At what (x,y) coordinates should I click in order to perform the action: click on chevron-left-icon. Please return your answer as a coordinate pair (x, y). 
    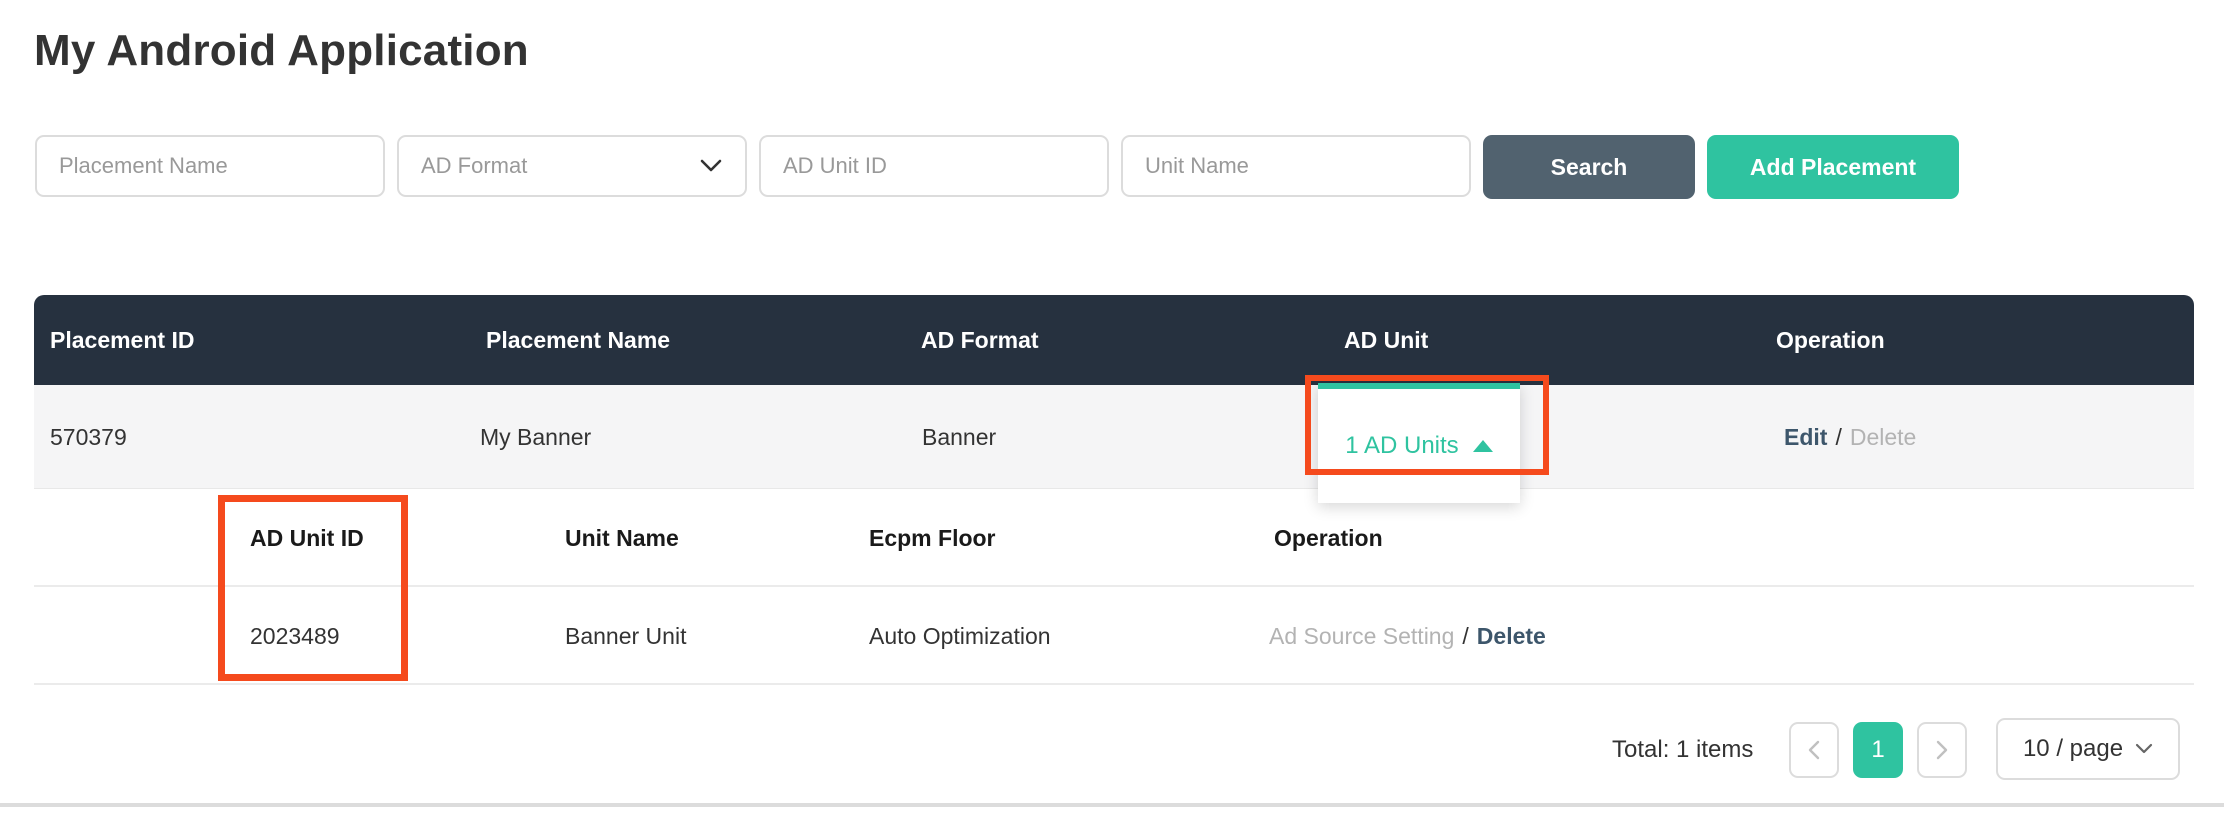
    Looking at the image, I should click on (1814, 750).